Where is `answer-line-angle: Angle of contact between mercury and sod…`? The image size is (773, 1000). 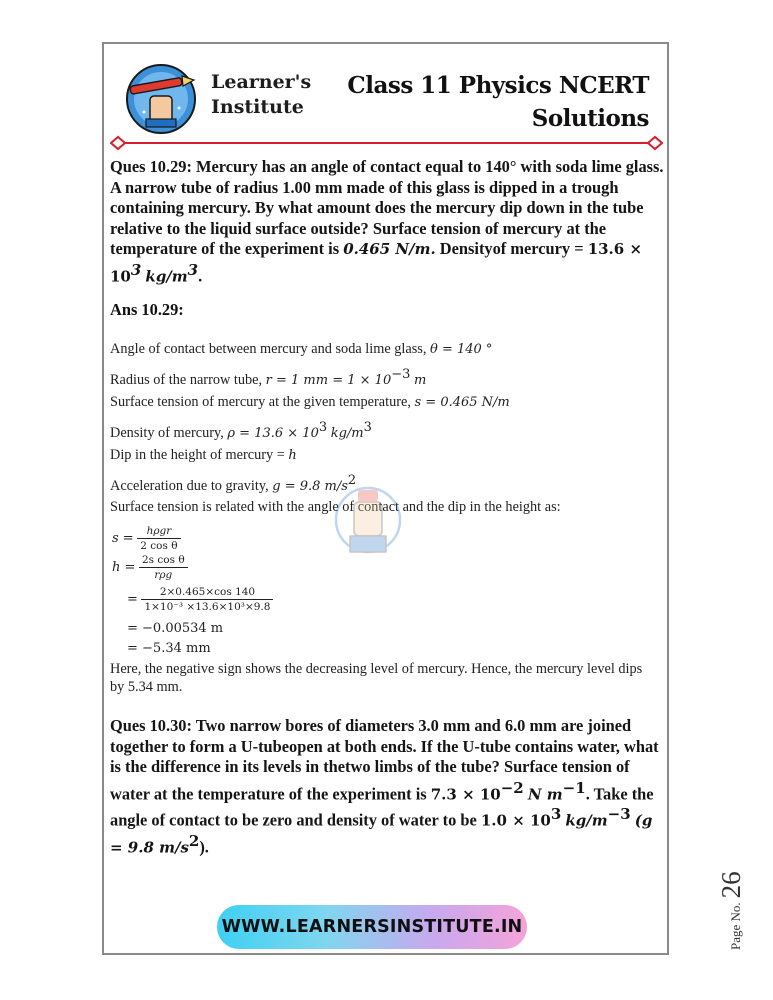 answer-line-angle: Angle of contact between mercury and sod… is located at coordinates (301, 349).